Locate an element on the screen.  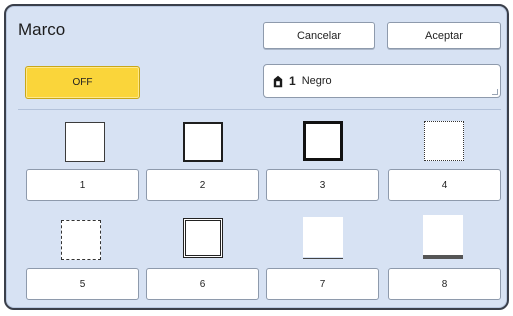
resize-corner-icon is located at coordinates (495, 92).